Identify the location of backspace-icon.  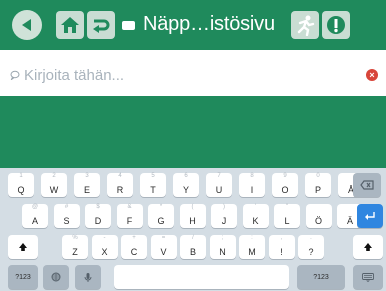
(367, 185).